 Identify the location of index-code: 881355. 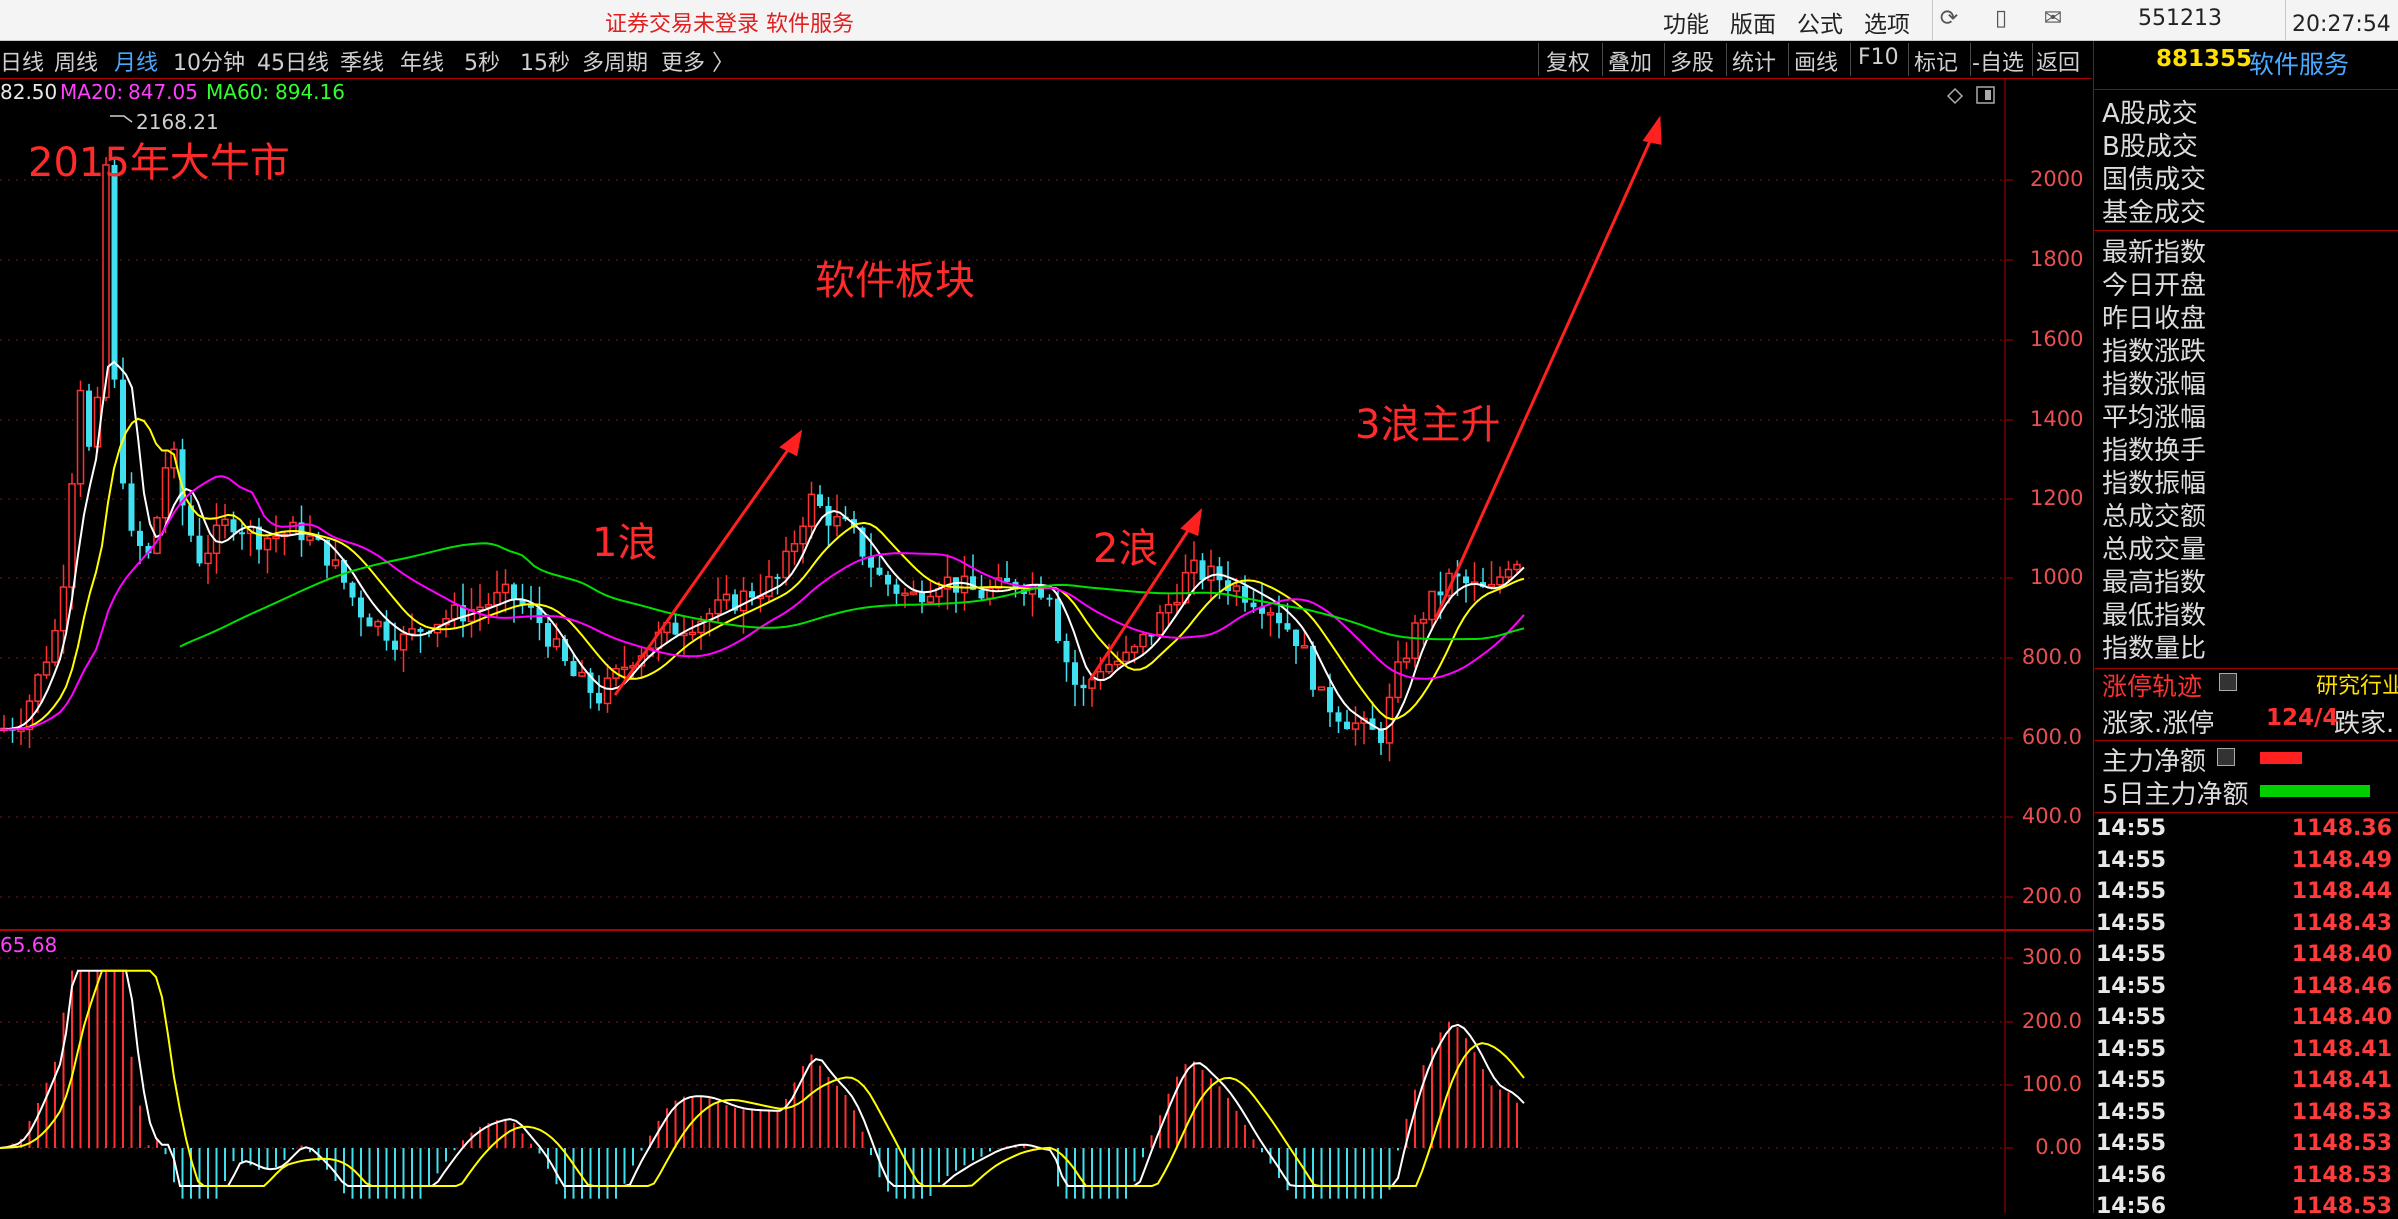
(2204, 59).